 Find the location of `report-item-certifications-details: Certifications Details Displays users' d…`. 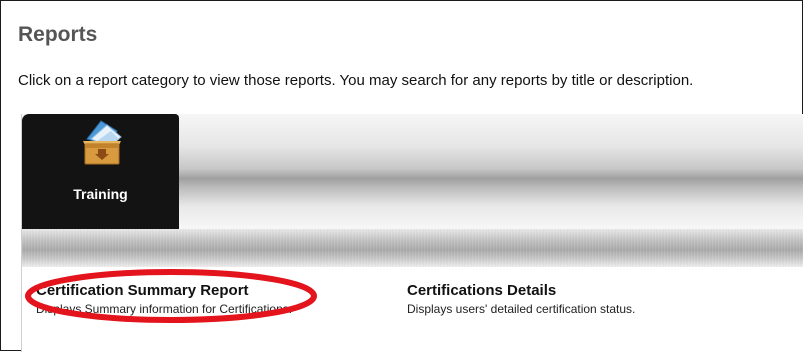

report-item-certifications-details: Certifications Details Displays users' d… is located at coordinates (521, 299).